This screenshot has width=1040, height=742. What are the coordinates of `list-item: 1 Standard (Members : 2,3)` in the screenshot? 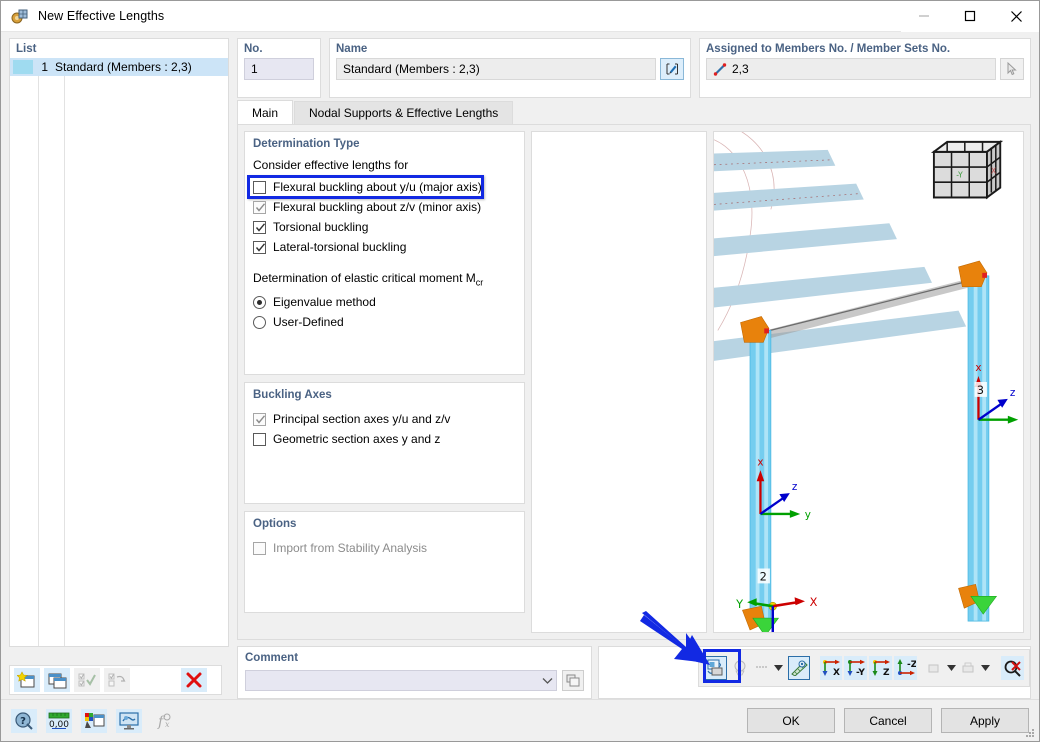 It's located at (119, 67).